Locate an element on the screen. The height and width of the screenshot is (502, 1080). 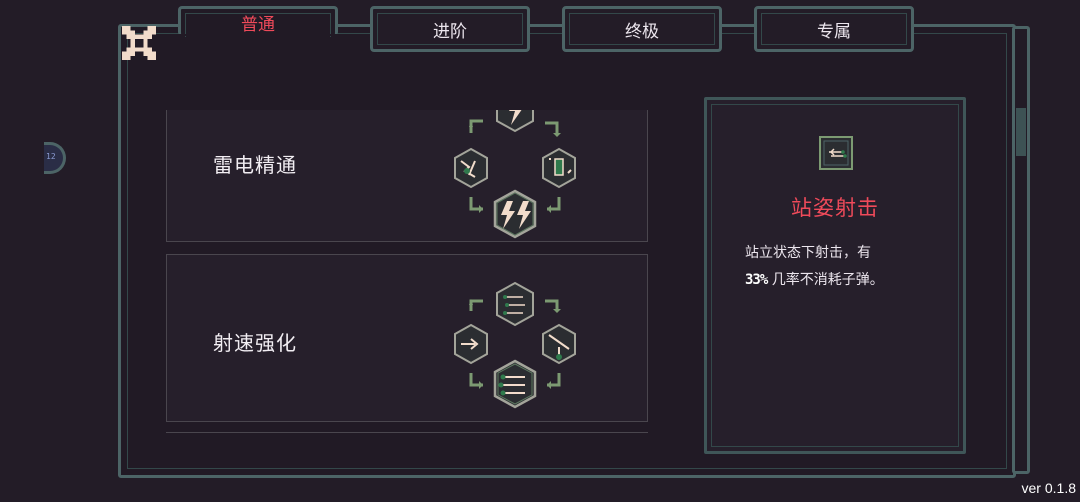
skill-name: 雷电精通 is located at coordinates (255, 165).